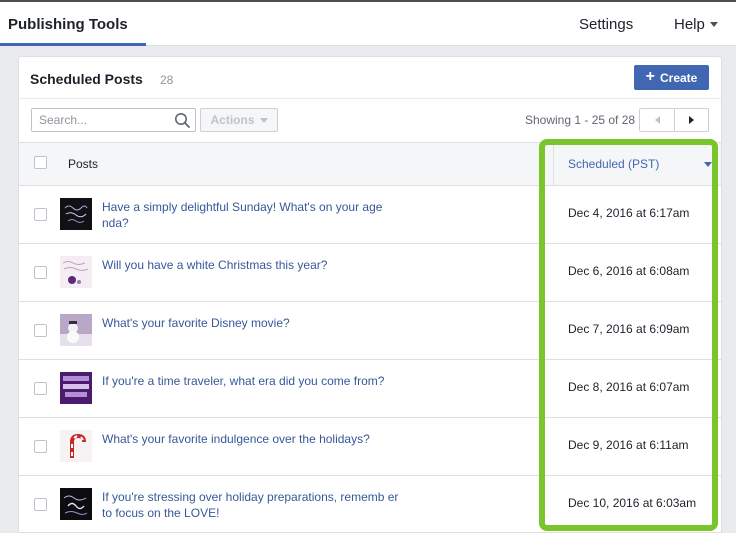 This screenshot has height=533, width=736. Describe the element at coordinates (232, 120) in the screenshot. I see `actions-label: Actions` at that location.